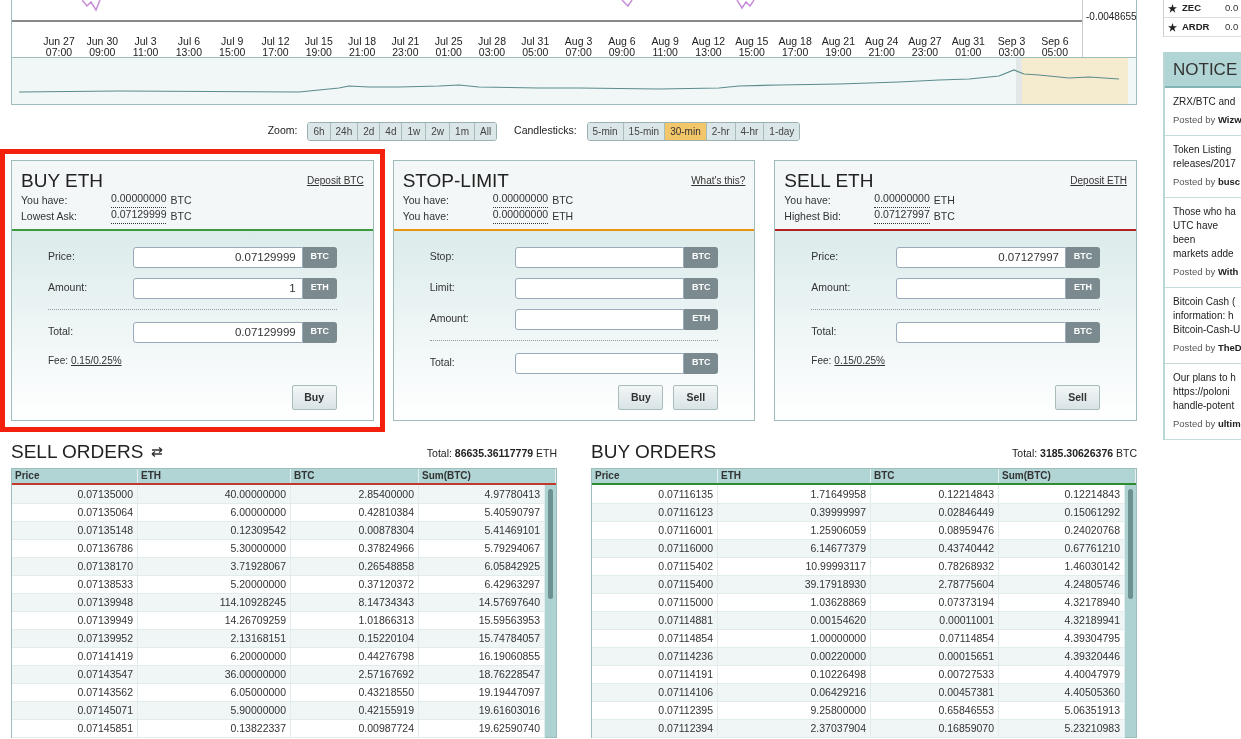 The width and height of the screenshot is (1241, 739). What do you see at coordinates (665, 47) in the screenshot?
I see `axis-label: Aug 9 11:00` at bounding box center [665, 47].